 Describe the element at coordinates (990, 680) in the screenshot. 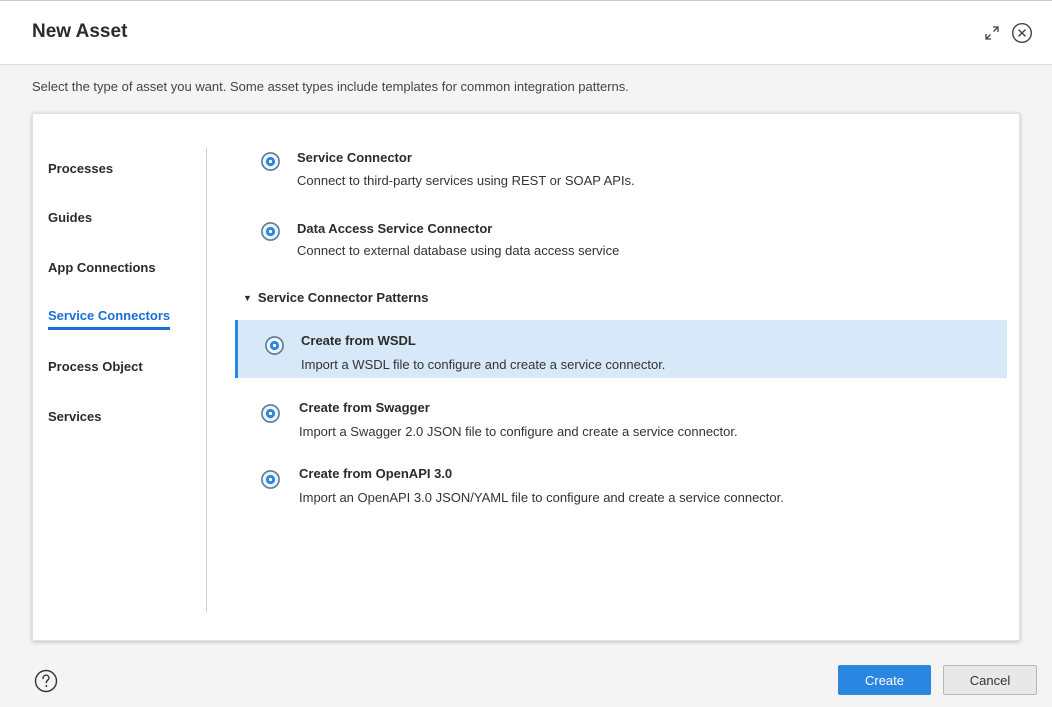

I see `cancel-button: Cancel` at that location.